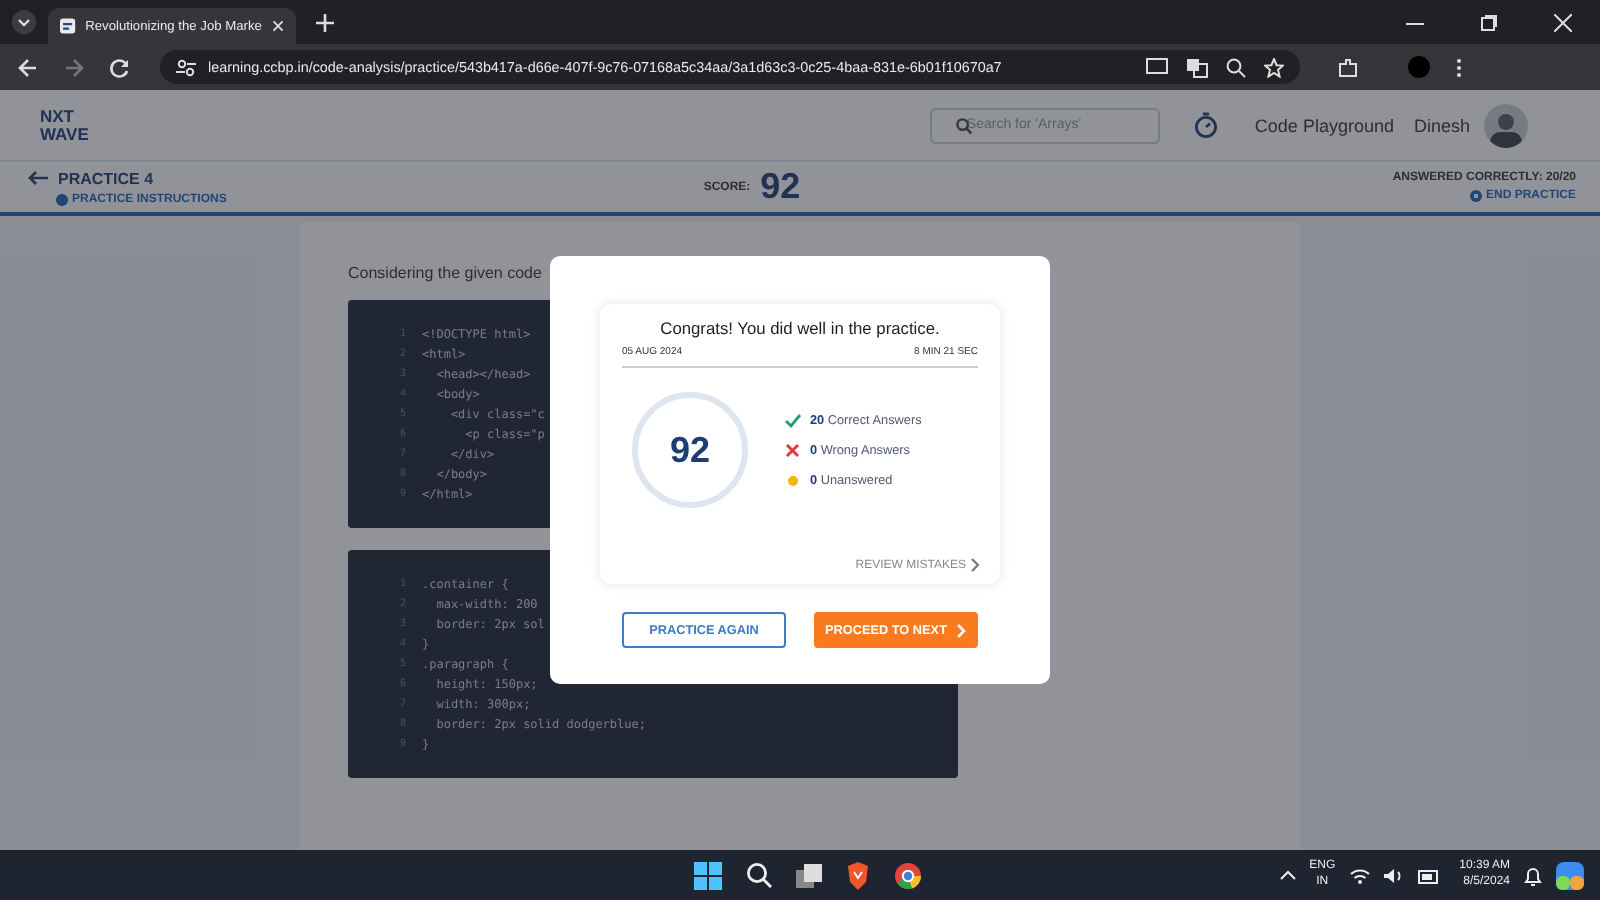 The image size is (1600, 900). Describe the element at coordinates (793, 450) in the screenshot. I see `cross-icon` at that location.